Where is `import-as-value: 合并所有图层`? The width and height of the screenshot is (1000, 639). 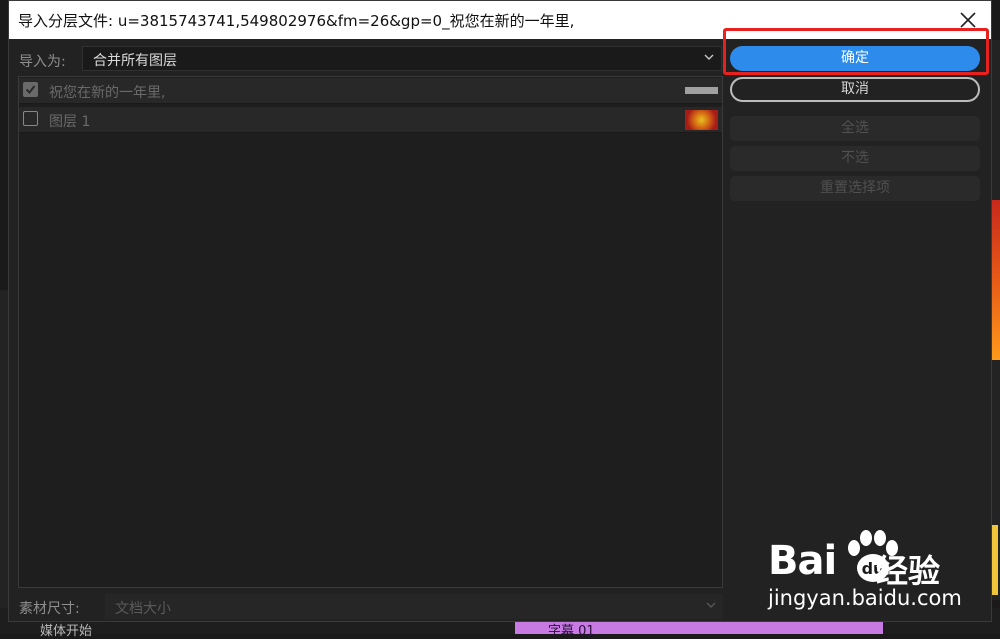 import-as-value: 合并所有图层 is located at coordinates (135, 61).